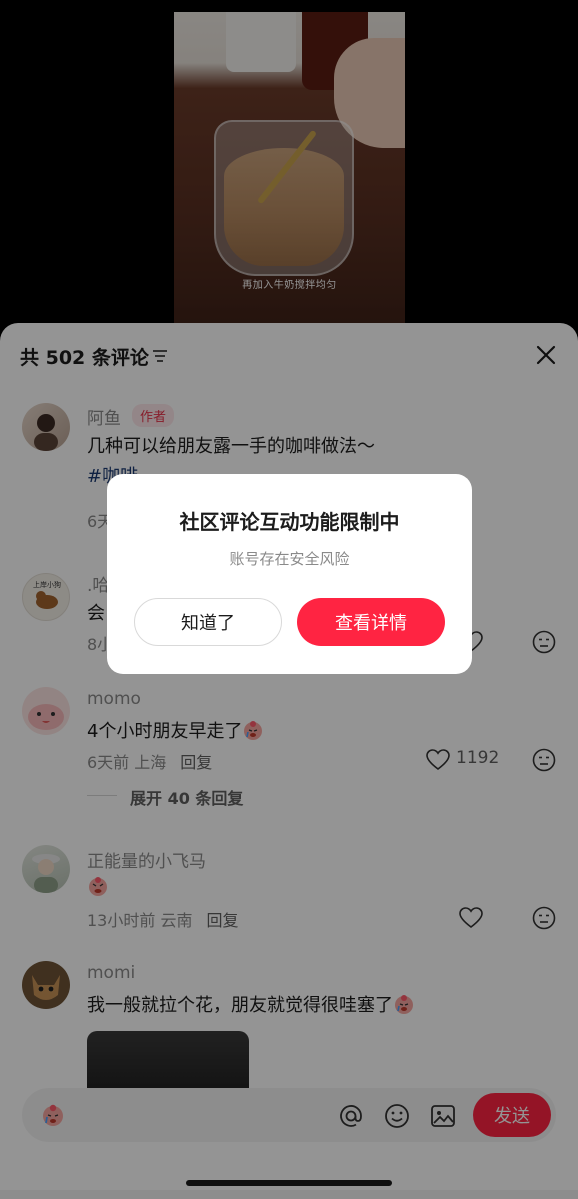 The image size is (578, 1199). Describe the element at coordinates (208, 622) in the screenshot. I see `dismiss-button: 知道了` at that location.